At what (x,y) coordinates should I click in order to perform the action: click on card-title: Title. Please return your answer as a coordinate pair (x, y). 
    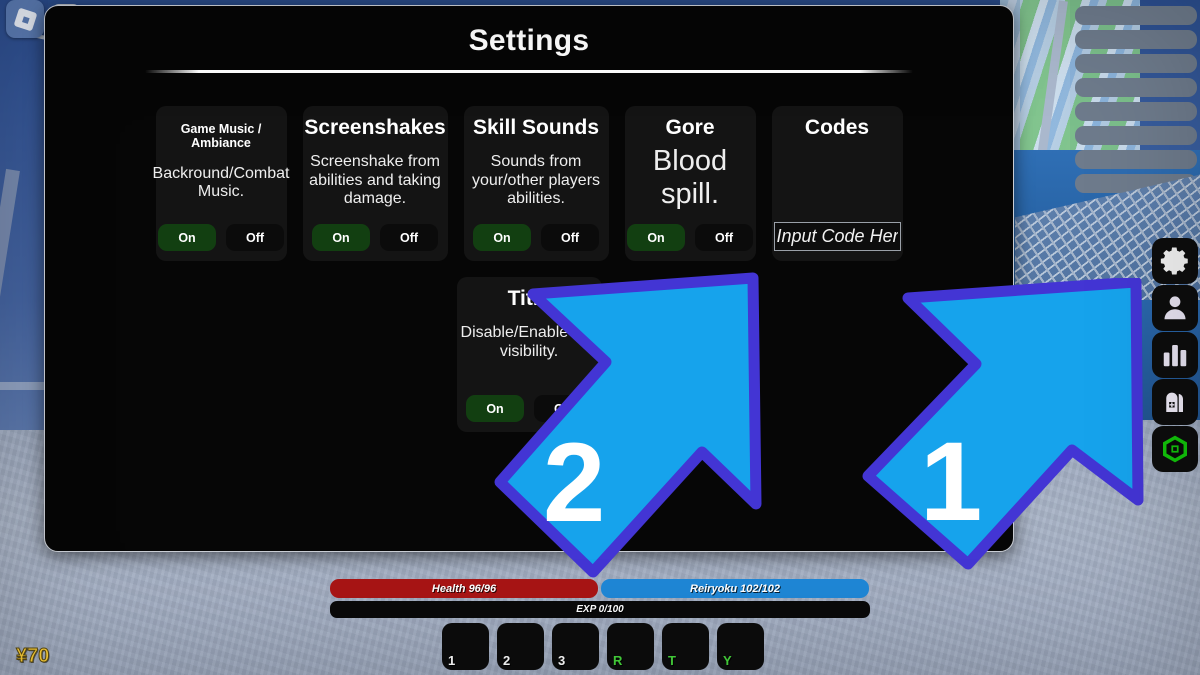
    Looking at the image, I should click on (529, 298).